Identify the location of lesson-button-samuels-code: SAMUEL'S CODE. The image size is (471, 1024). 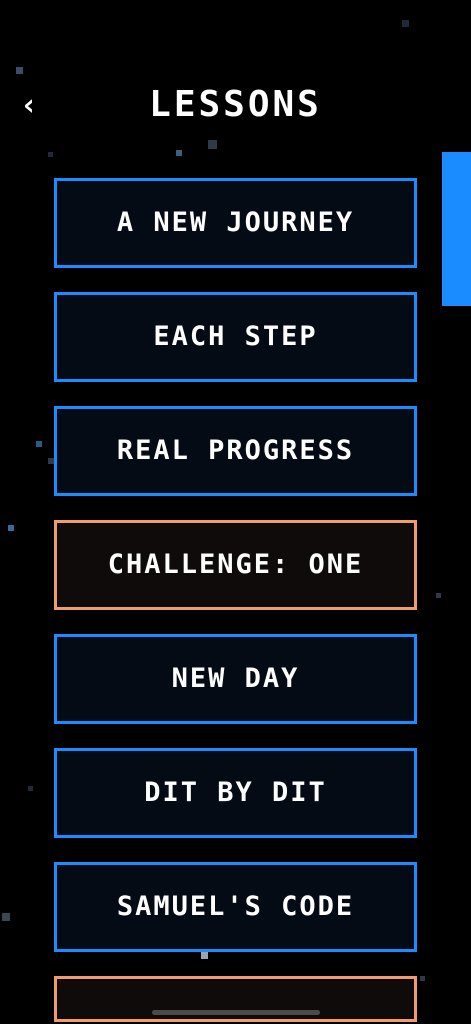
(235, 907).